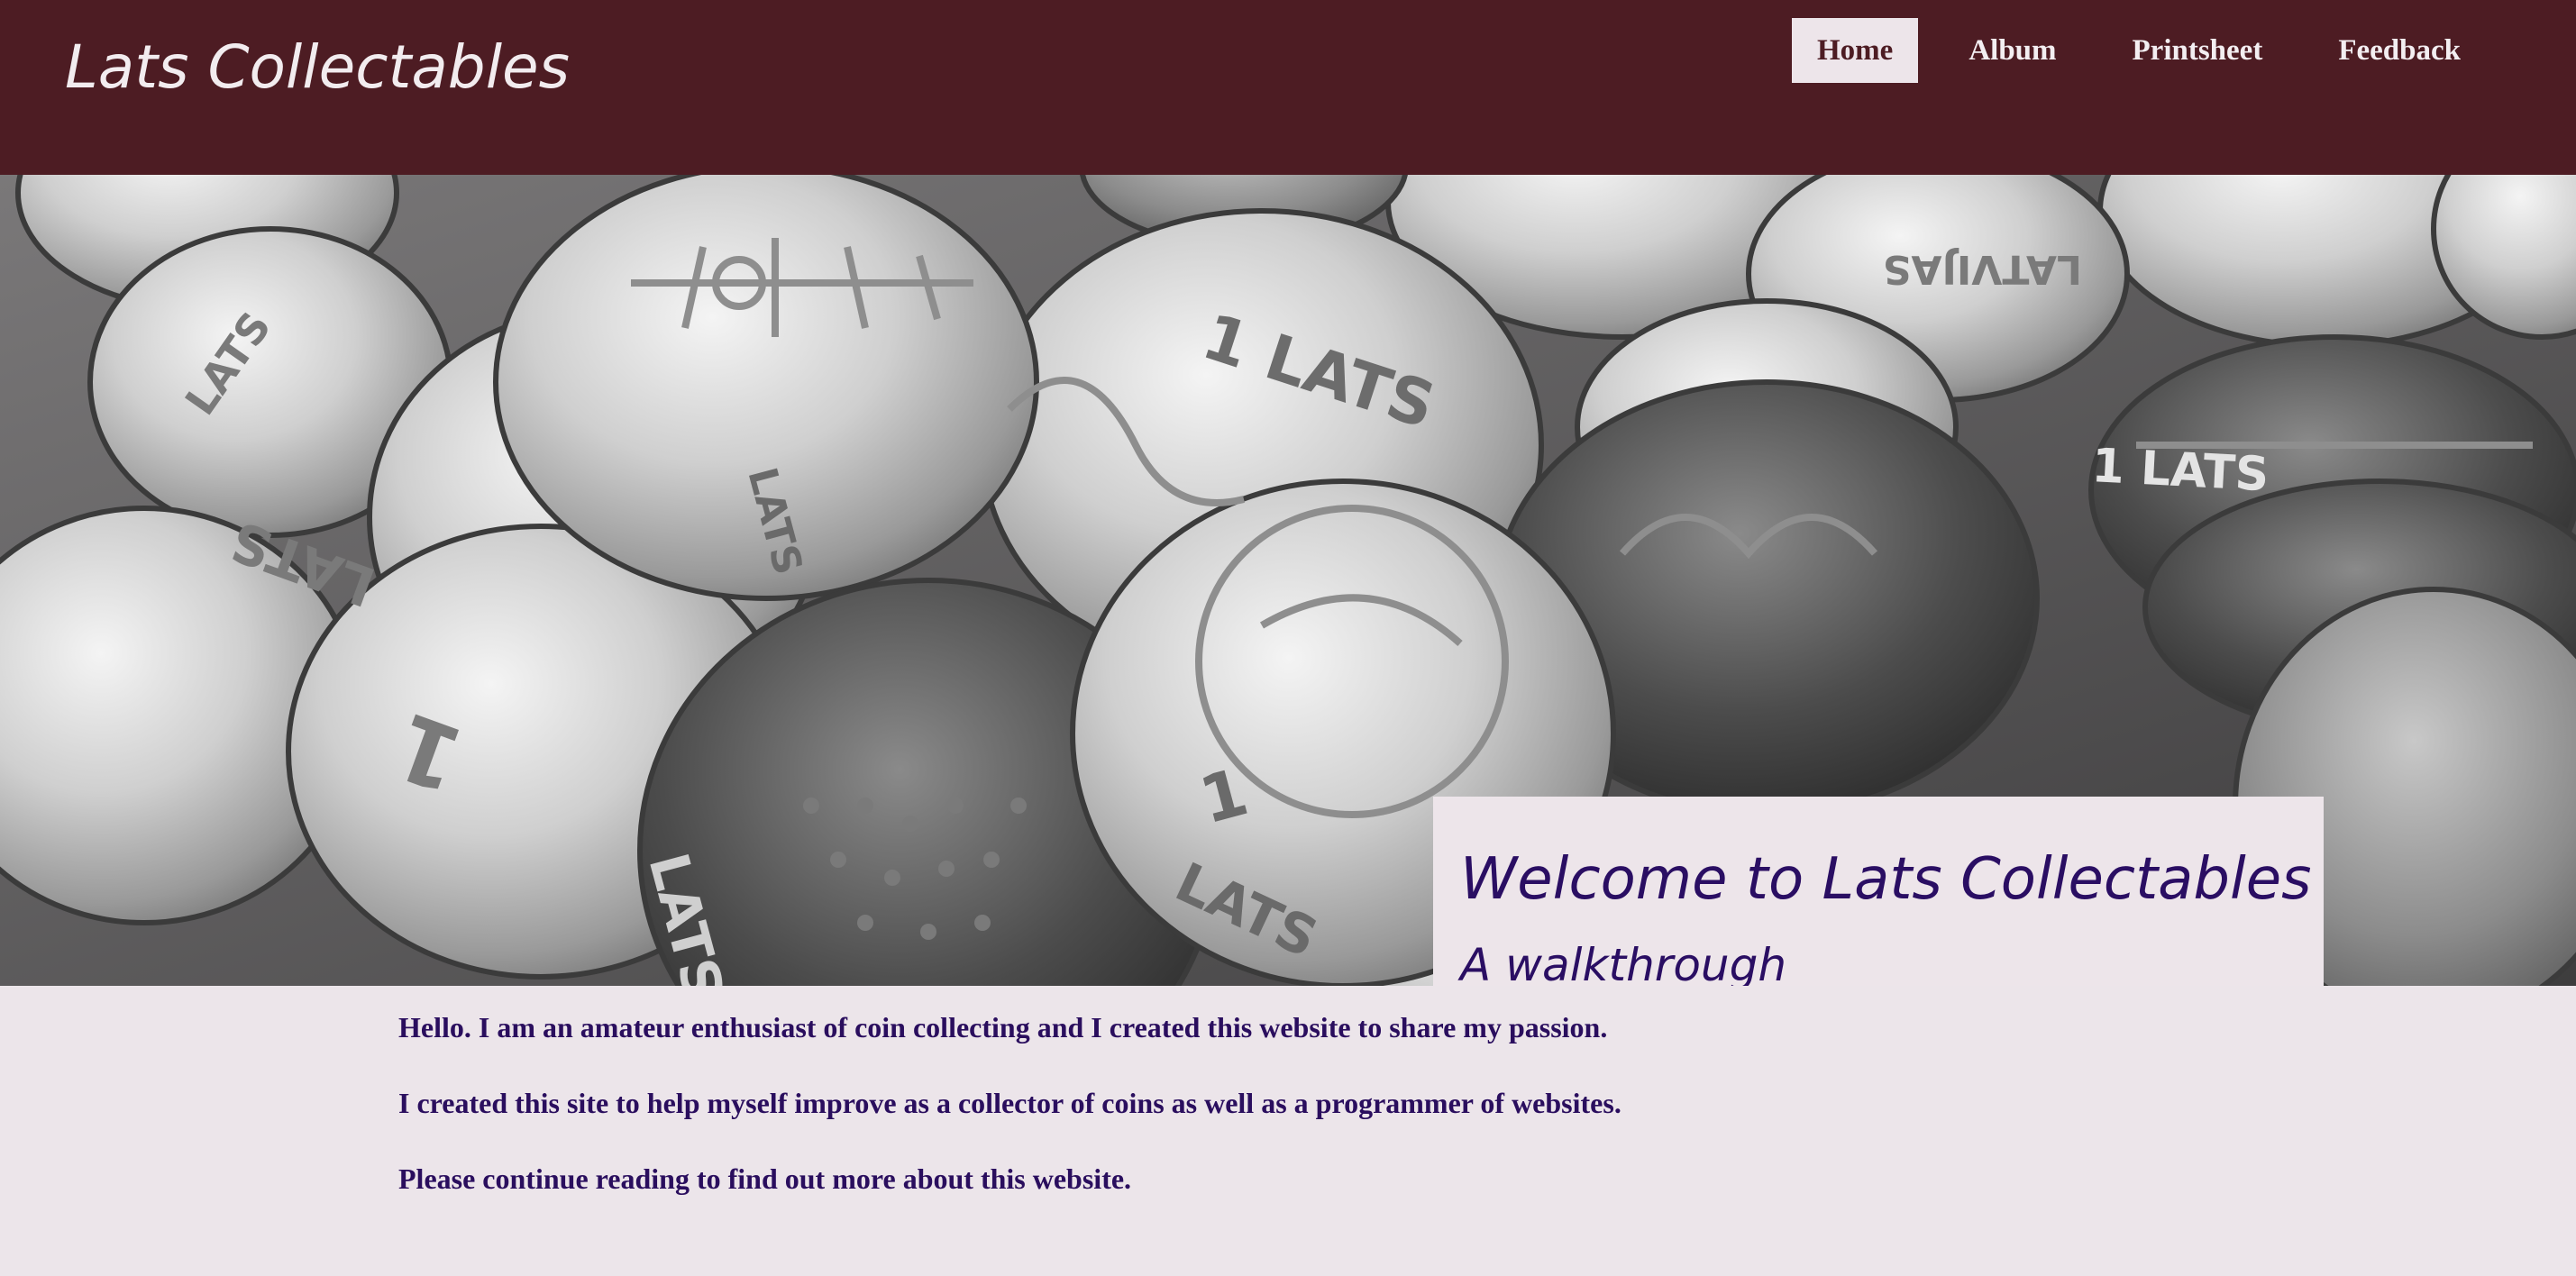  I want to click on site-title: Lats Collectables, so click(317, 67).